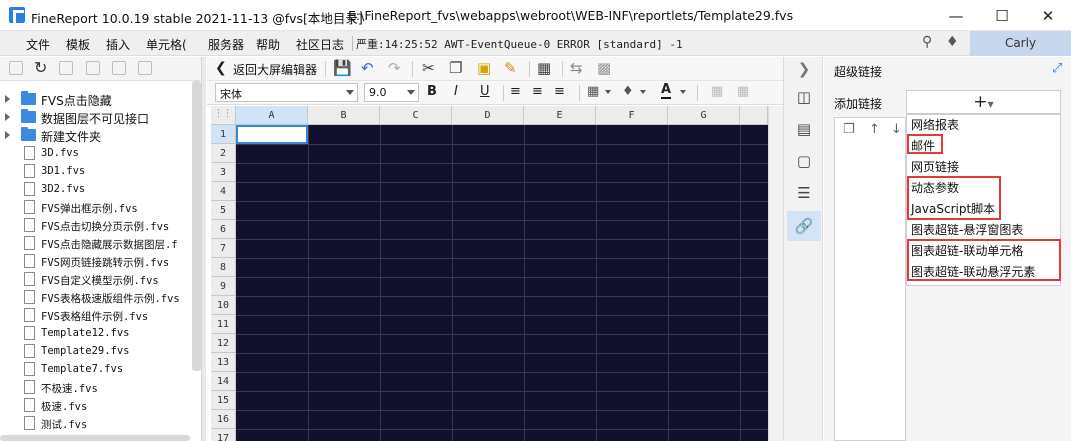  I want to click on row-header: 17, so click(223, 435).